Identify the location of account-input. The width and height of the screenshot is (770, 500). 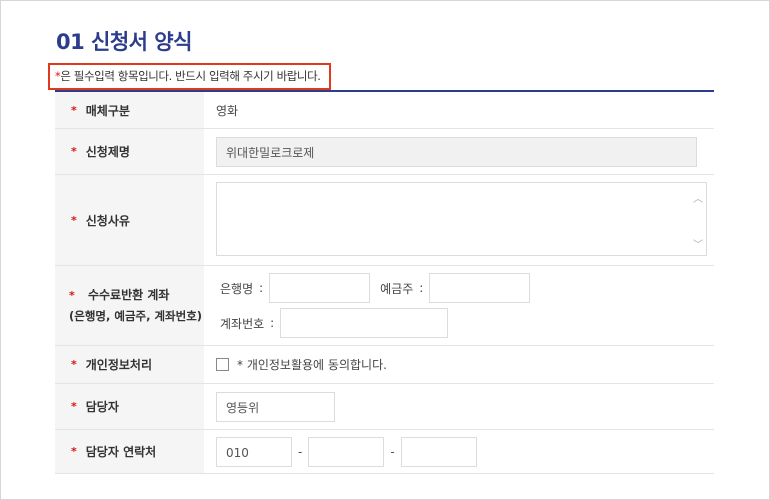
(364, 323).